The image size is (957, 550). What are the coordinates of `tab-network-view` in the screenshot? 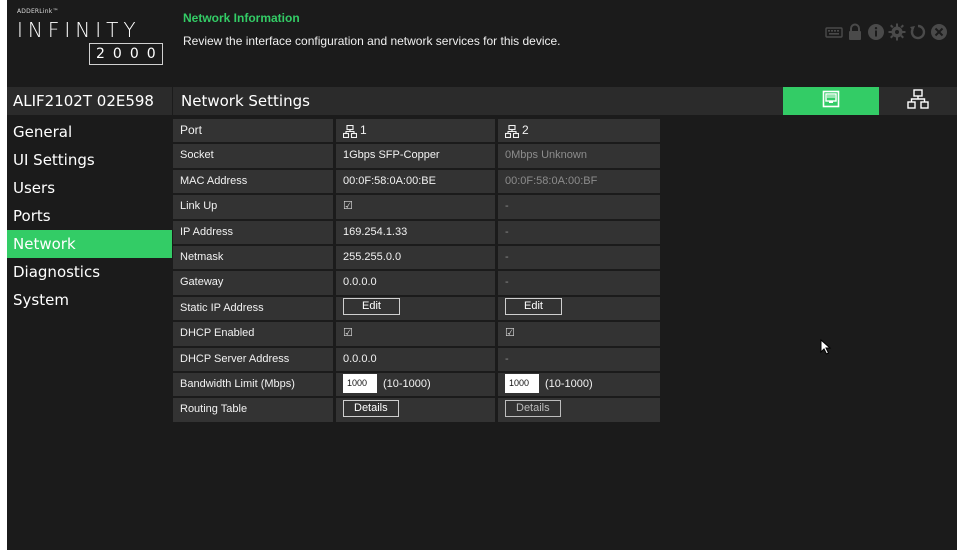 It's located at (918, 101).